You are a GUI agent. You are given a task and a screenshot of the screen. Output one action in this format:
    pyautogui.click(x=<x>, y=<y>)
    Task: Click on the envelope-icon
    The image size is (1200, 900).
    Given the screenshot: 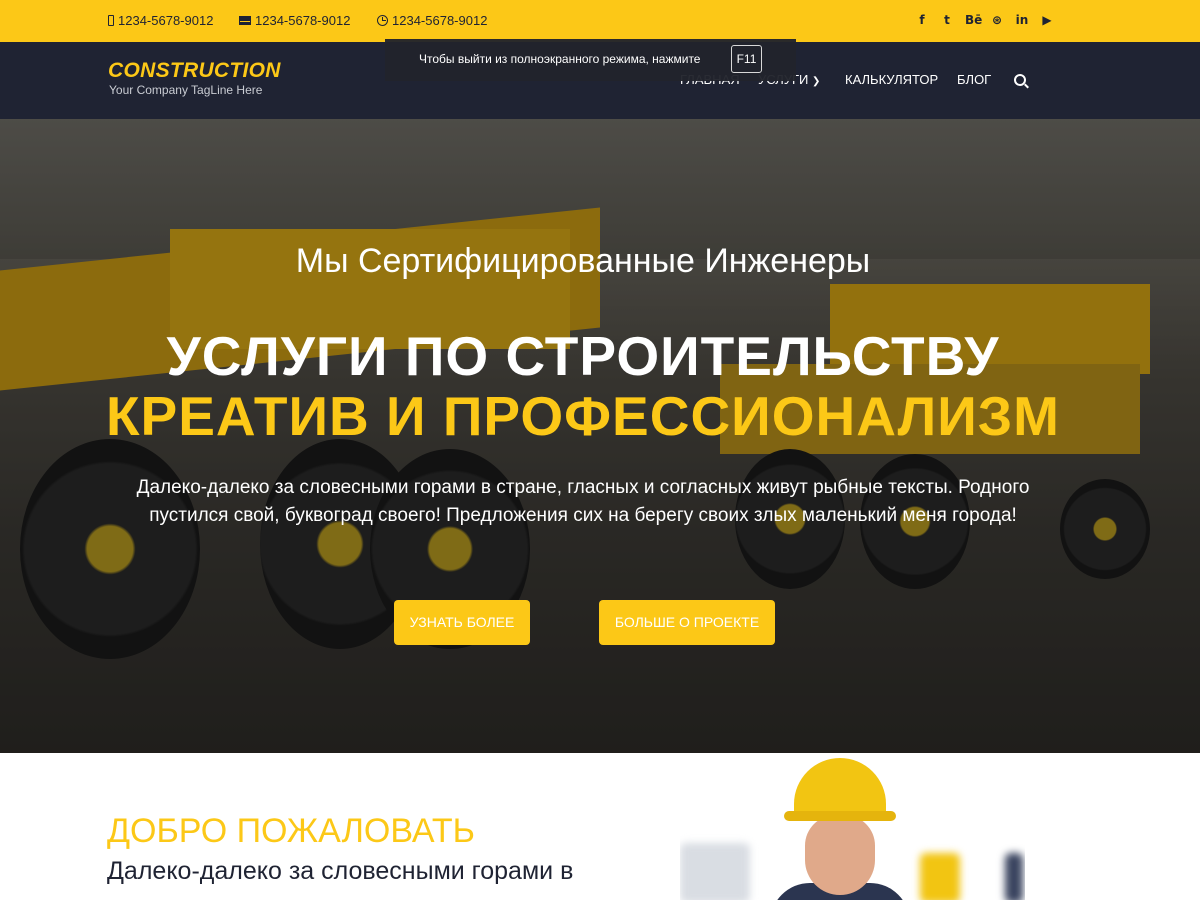 What is the action you would take?
    pyautogui.click(x=245, y=20)
    